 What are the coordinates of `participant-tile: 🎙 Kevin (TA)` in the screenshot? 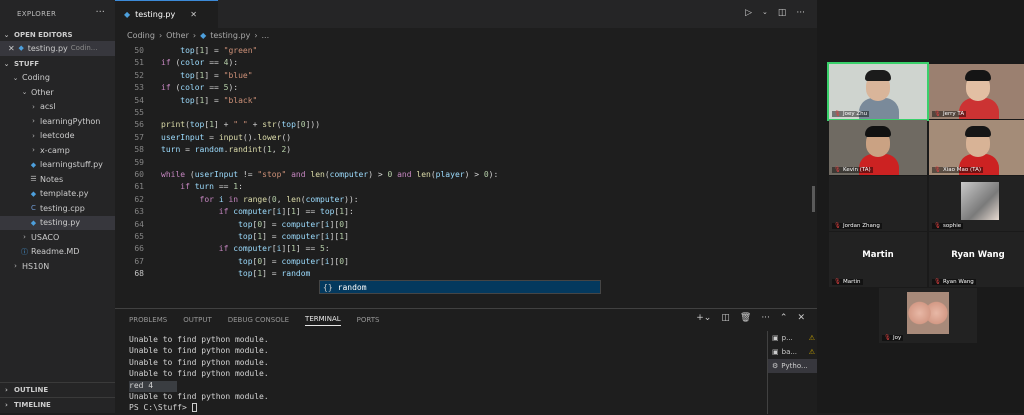 It's located at (878, 147).